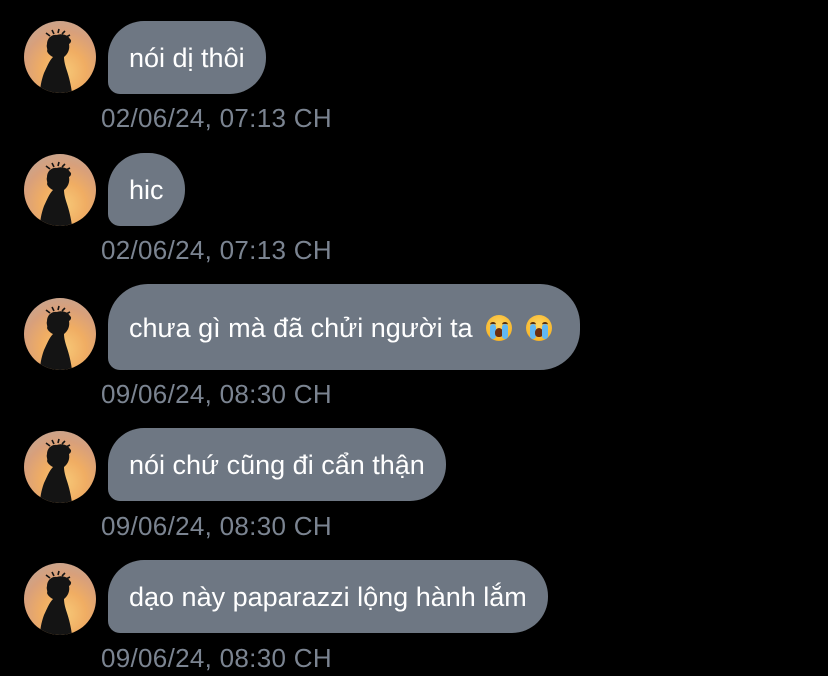  I want to click on message-text: chưa gì mà đã chửi người ta, so click(301, 328).